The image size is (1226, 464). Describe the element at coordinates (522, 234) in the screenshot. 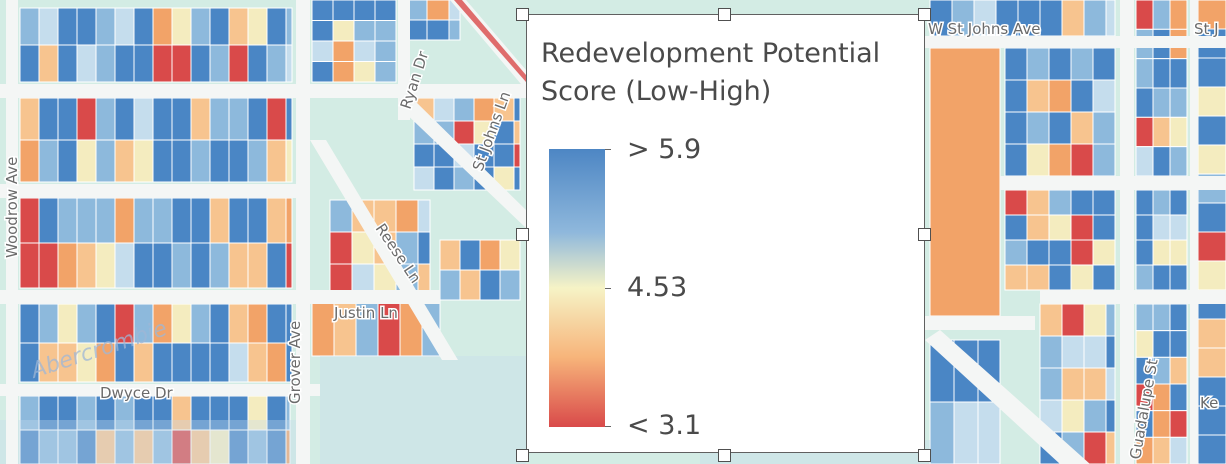

I see `resize-handle-left` at that location.